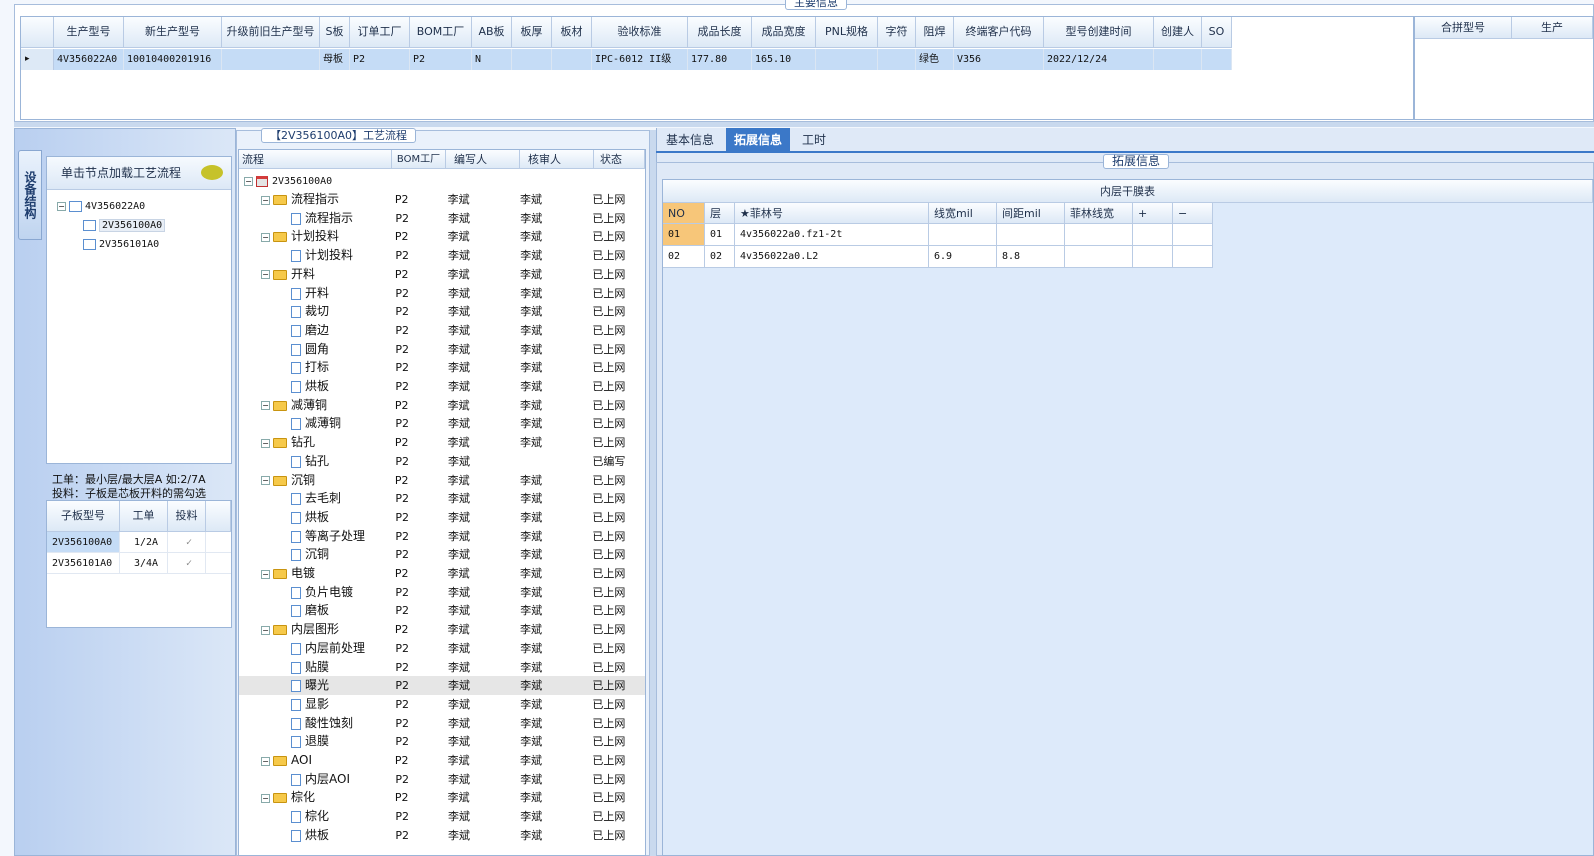 The height and width of the screenshot is (856, 1594). Describe the element at coordinates (442, 667) in the screenshot. I see `process-row: 贴膜 P2 李斌 李斌 已上网` at that location.